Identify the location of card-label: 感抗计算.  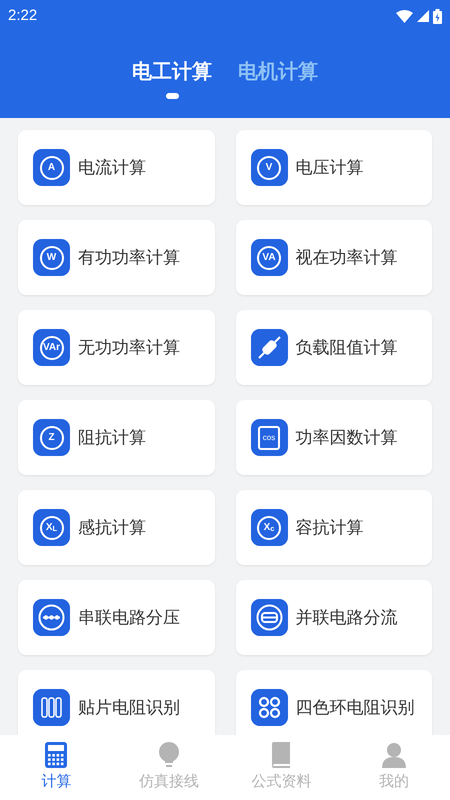
(112, 527).